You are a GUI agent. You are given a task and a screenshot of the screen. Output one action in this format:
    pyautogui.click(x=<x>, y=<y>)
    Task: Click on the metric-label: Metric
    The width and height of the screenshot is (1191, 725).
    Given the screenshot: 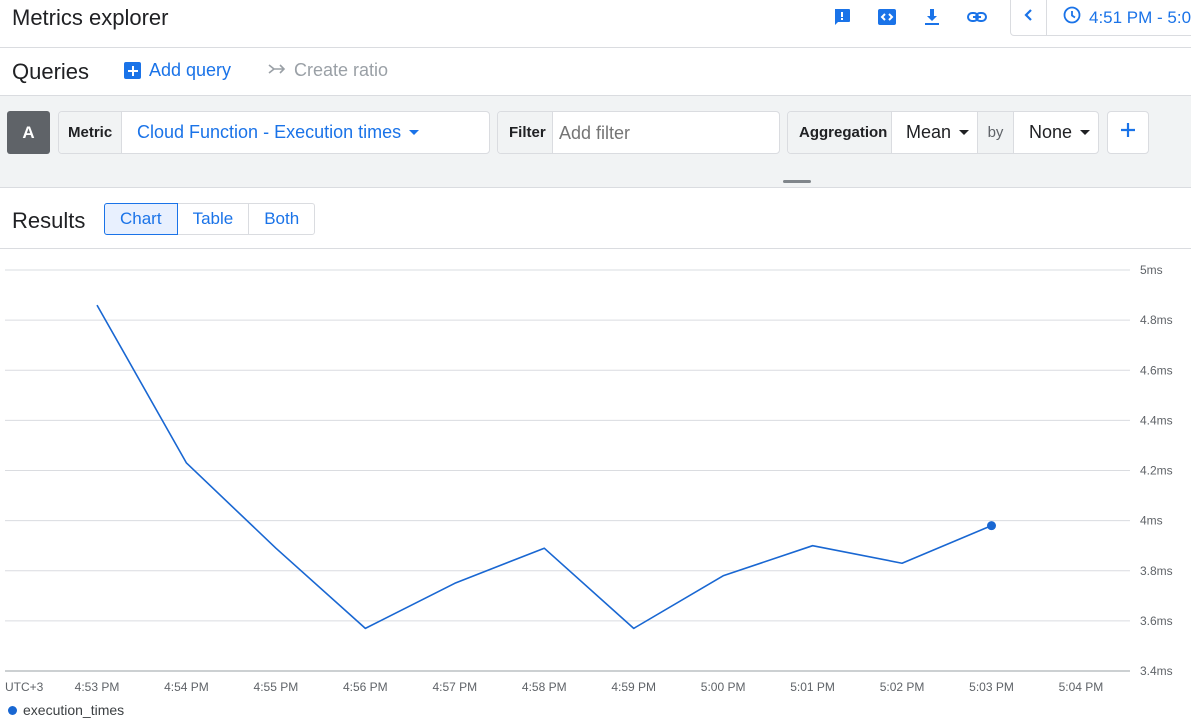 What is the action you would take?
    pyautogui.click(x=90, y=132)
    